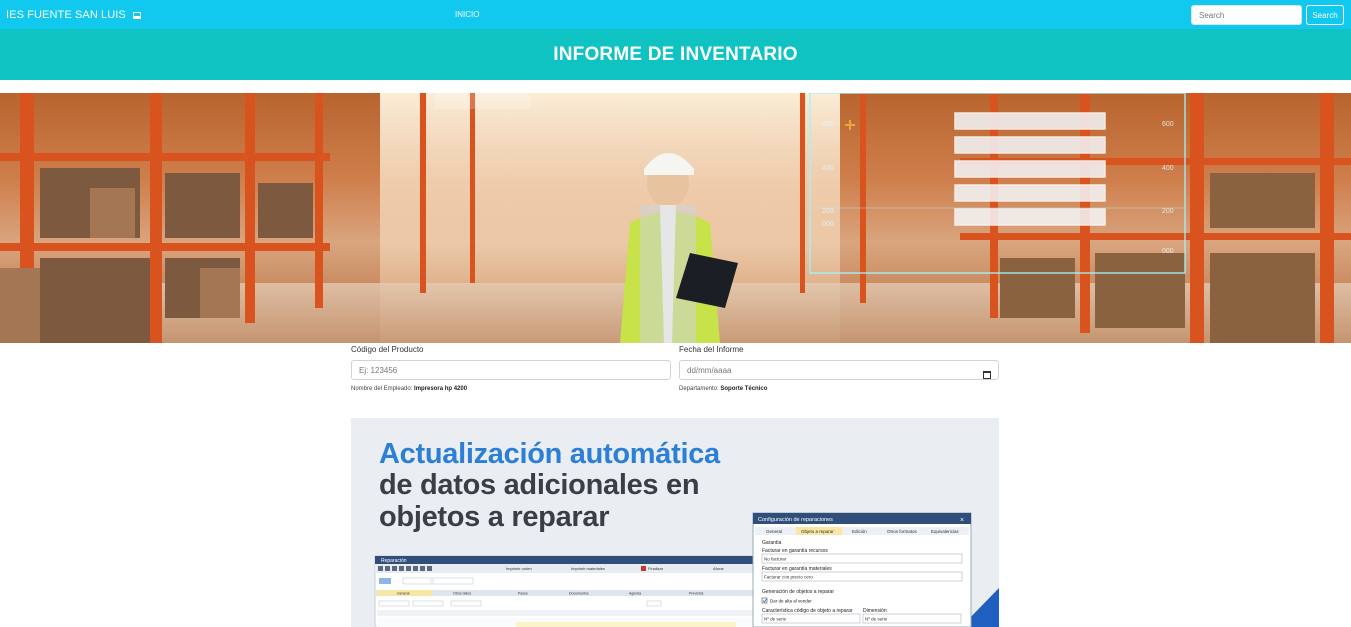 This screenshot has height=627, width=1351. What do you see at coordinates (795, 520) in the screenshot?
I see `dialog-title: Configuración de reparaciones` at bounding box center [795, 520].